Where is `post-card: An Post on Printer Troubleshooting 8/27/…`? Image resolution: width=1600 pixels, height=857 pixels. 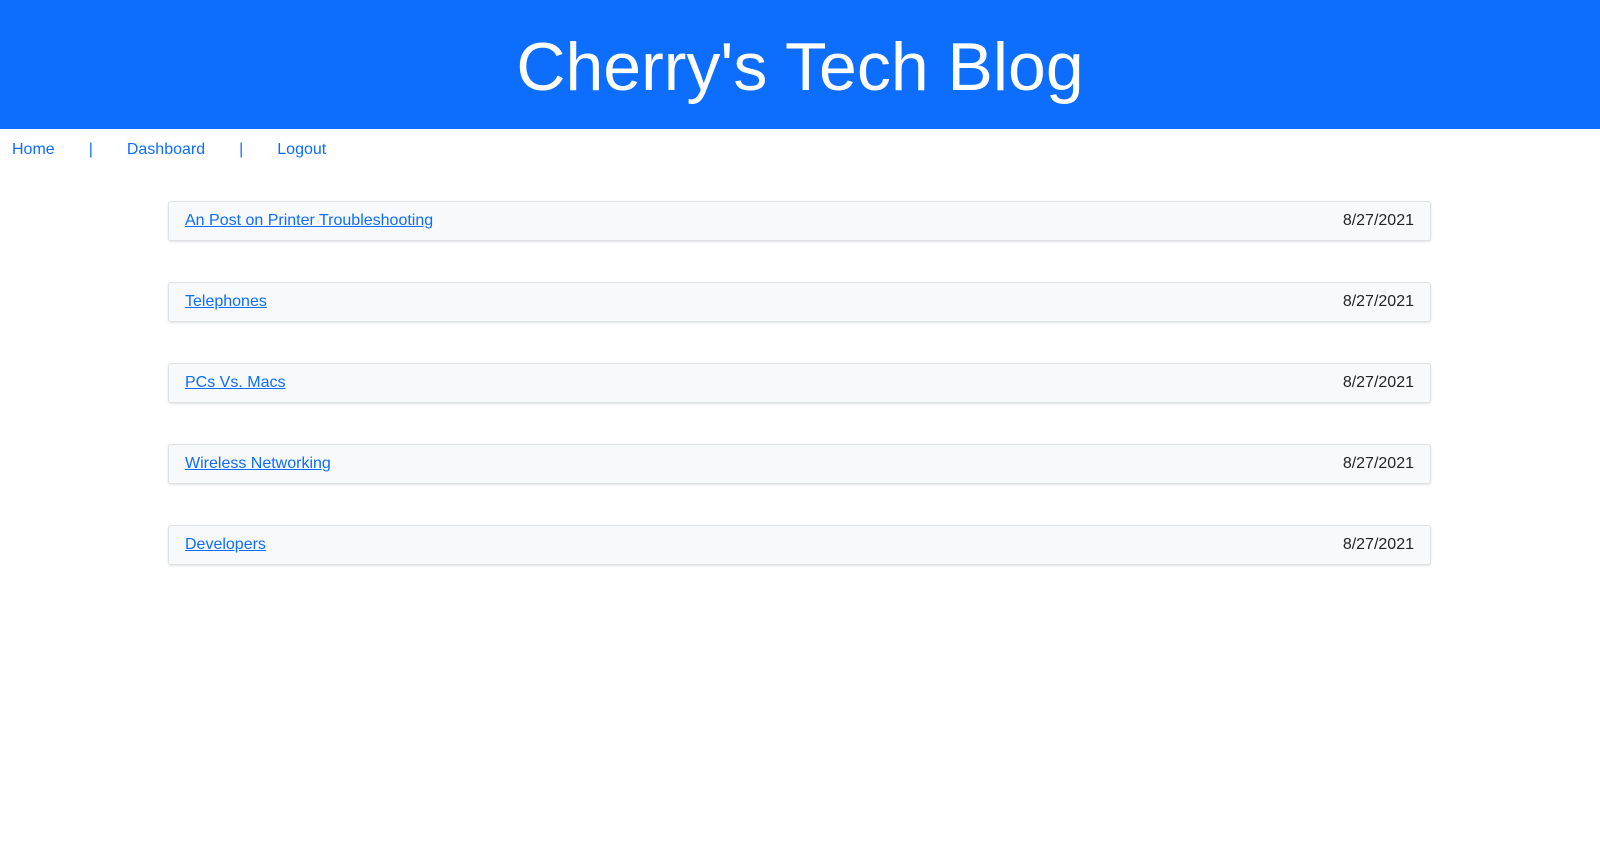 post-card: An Post on Printer Troubleshooting 8/27/… is located at coordinates (799, 221).